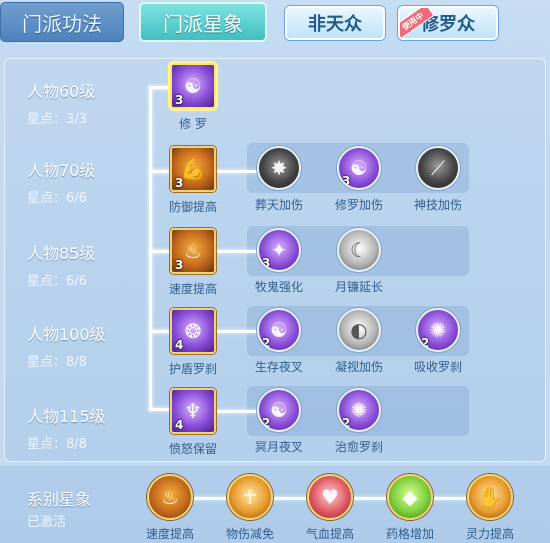 The height and width of the screenshot is (543, 550). Describe the element at coordinates (61, 91) in the screenshot. I see `tier-title: 人物60级` at that location.